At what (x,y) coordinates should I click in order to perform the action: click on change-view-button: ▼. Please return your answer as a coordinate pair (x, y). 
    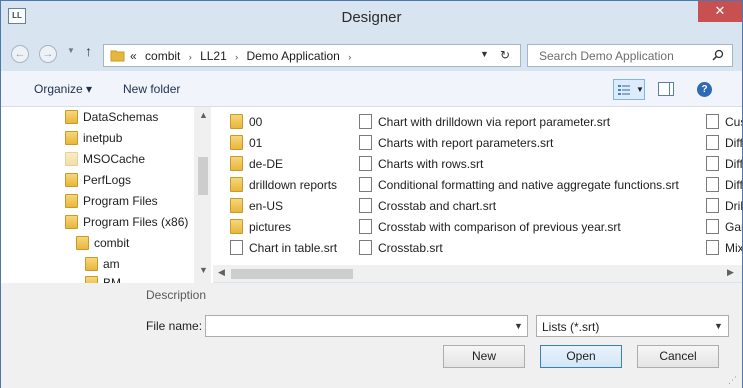
    Looking at the image, I should click on (629, 89).